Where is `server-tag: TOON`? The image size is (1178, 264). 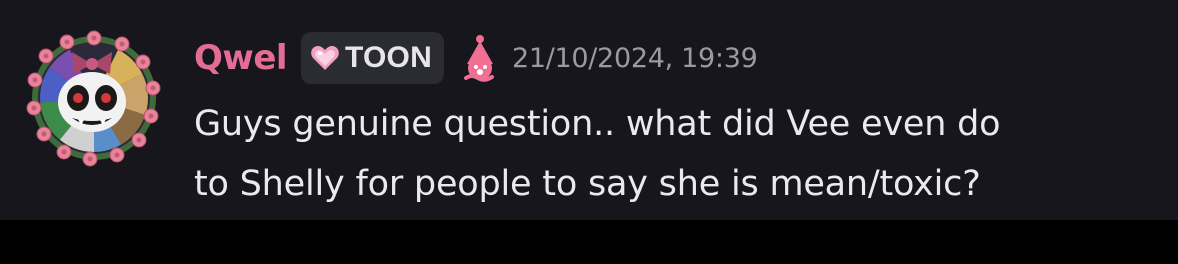
server-tag: TOON is located at coordinates (372, 58).